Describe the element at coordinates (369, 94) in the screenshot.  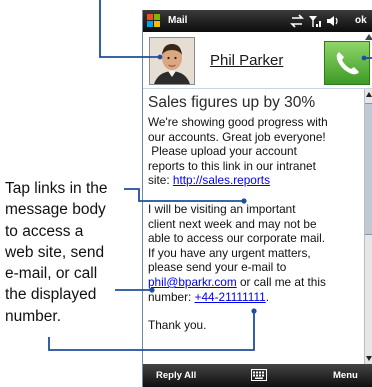
I see `scroll-up-arrow` at that location.